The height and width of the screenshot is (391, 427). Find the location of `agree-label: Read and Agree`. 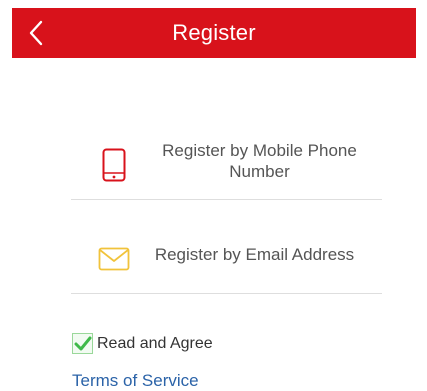

agree-label: Read and Agree is located at coordinates (155, 343).